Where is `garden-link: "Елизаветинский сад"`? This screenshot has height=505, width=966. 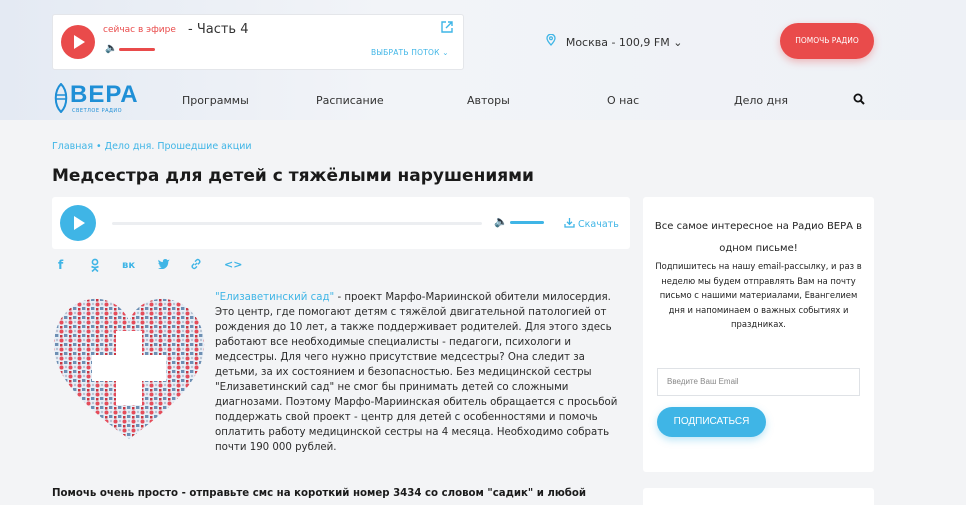 garden-link: "Елизаветинский сад" is located at coordinates (274, 297).